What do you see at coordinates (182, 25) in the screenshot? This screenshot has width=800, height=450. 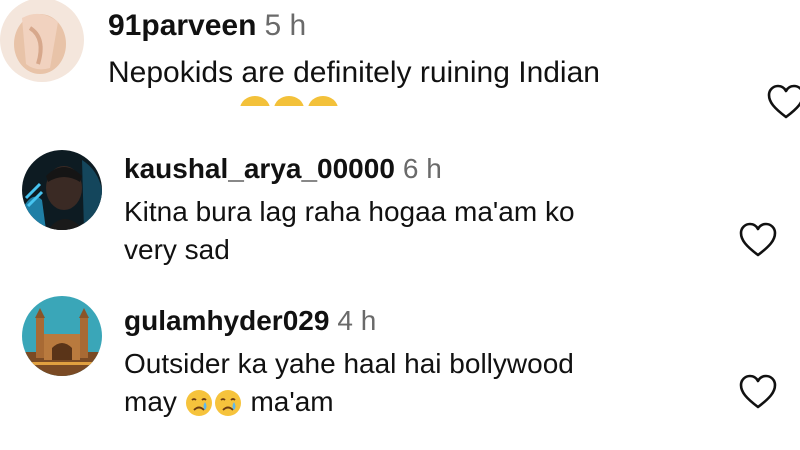 I see `username-link: 91parveen` at bounding box center [182, 25].